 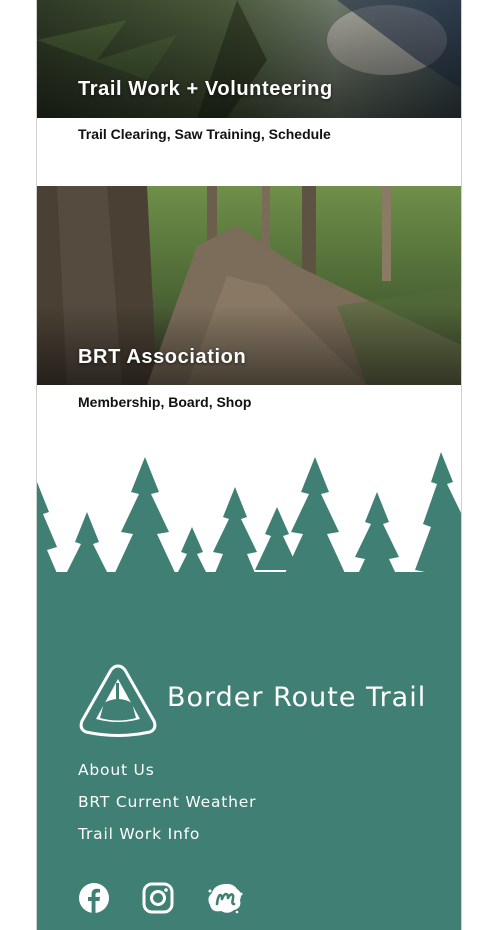 I want to click on about-us-link: About Us, so click(x=167, y=776).